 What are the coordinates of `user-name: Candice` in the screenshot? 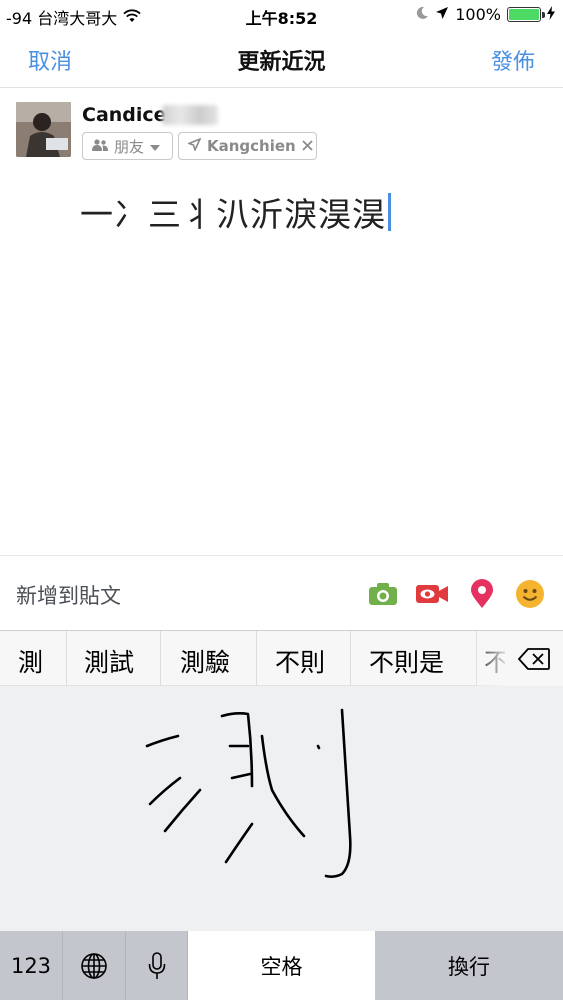 It's located at (124, 115).